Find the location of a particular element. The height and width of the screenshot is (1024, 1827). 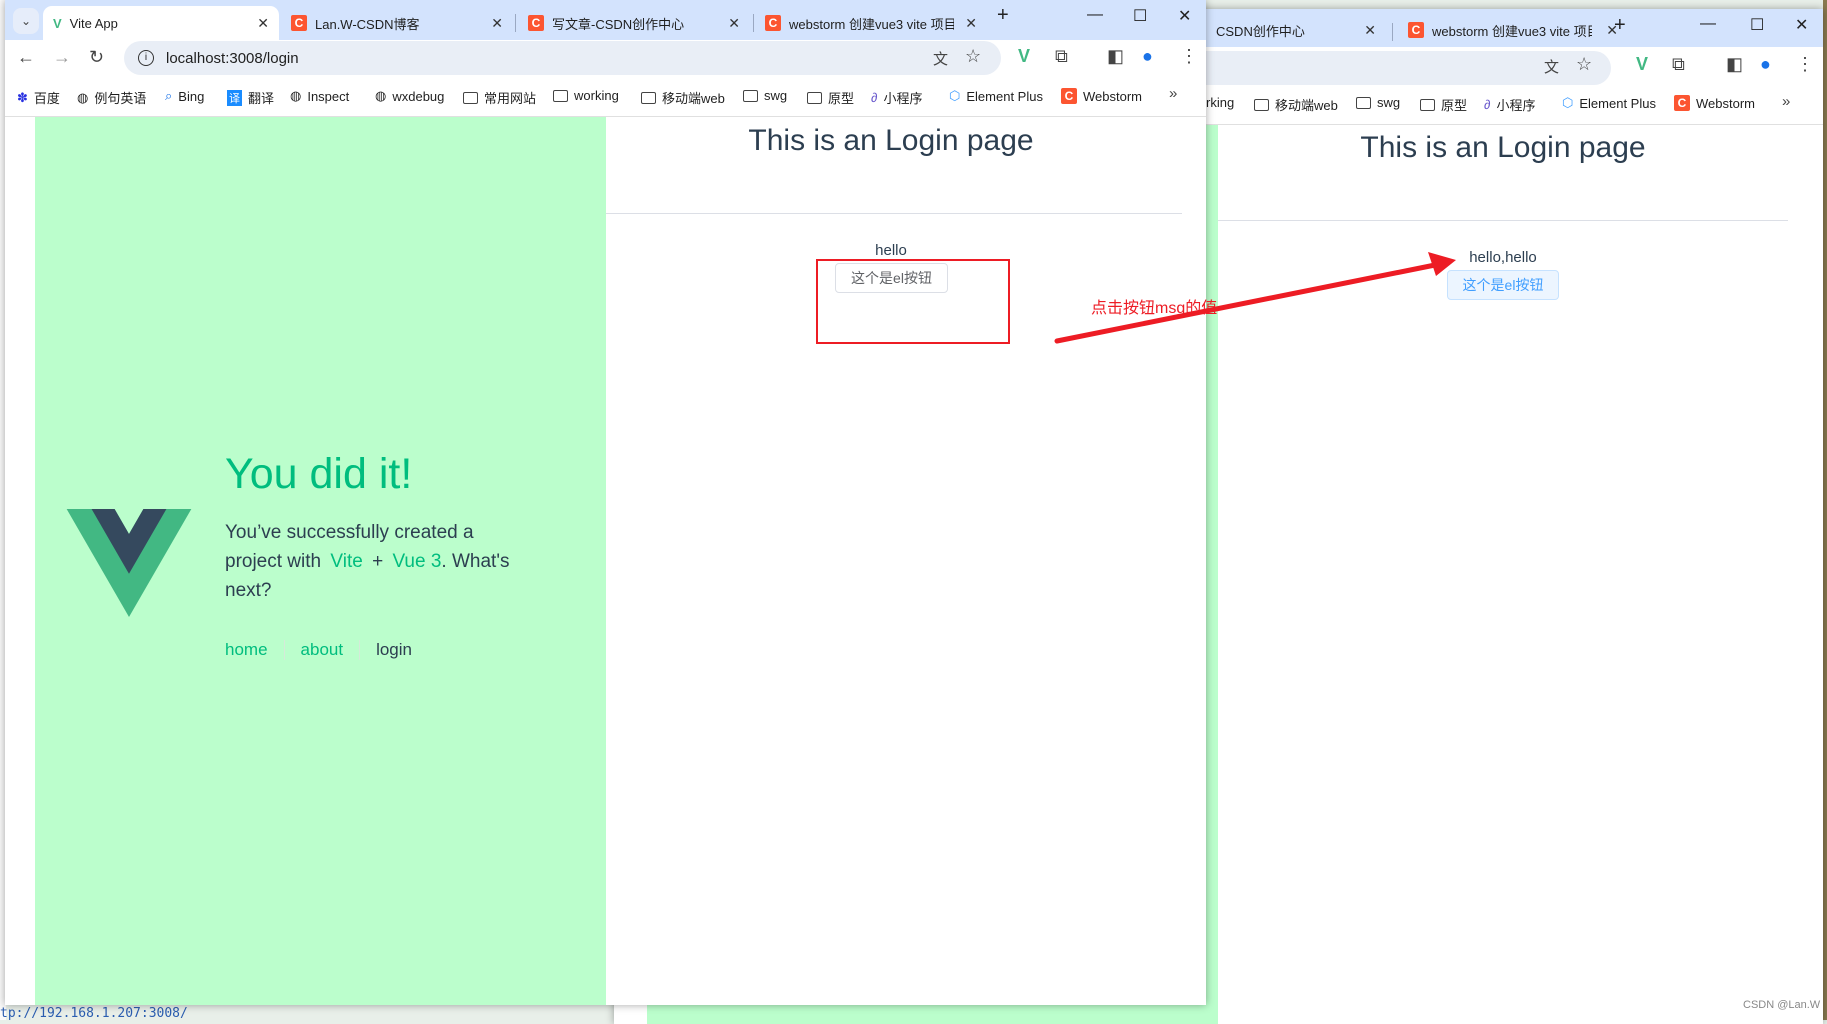

arrow-shaft is located at coordinates (1248, 302).